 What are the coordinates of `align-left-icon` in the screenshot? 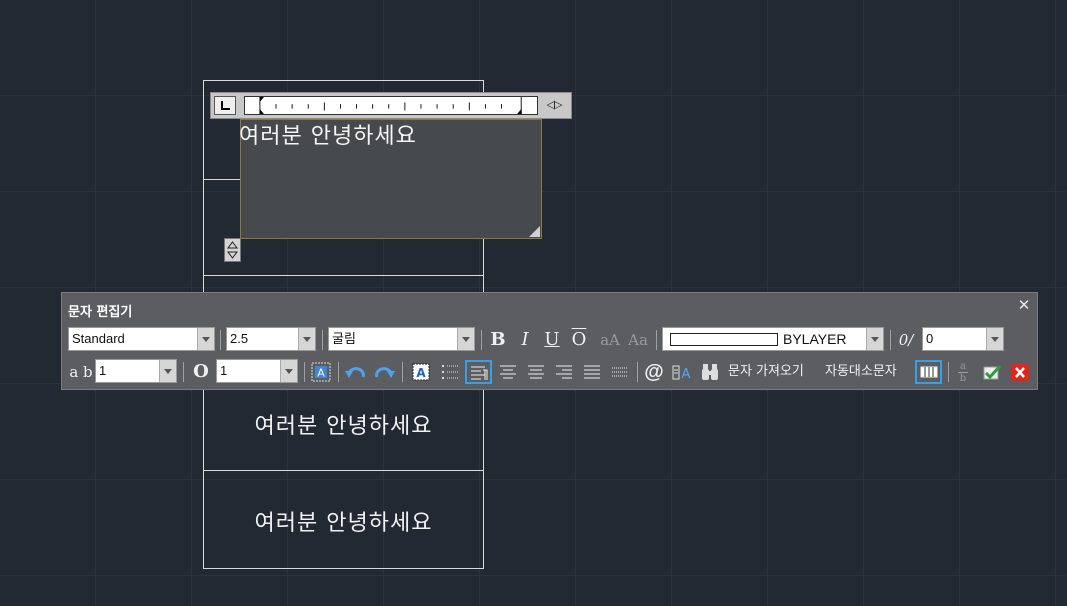 It's located at (478, 372).